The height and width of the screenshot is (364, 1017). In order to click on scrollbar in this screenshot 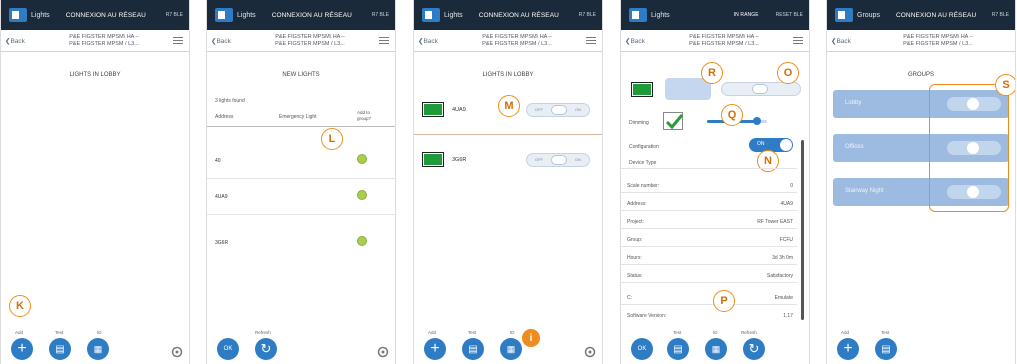, I will do `click(802, 230)`.